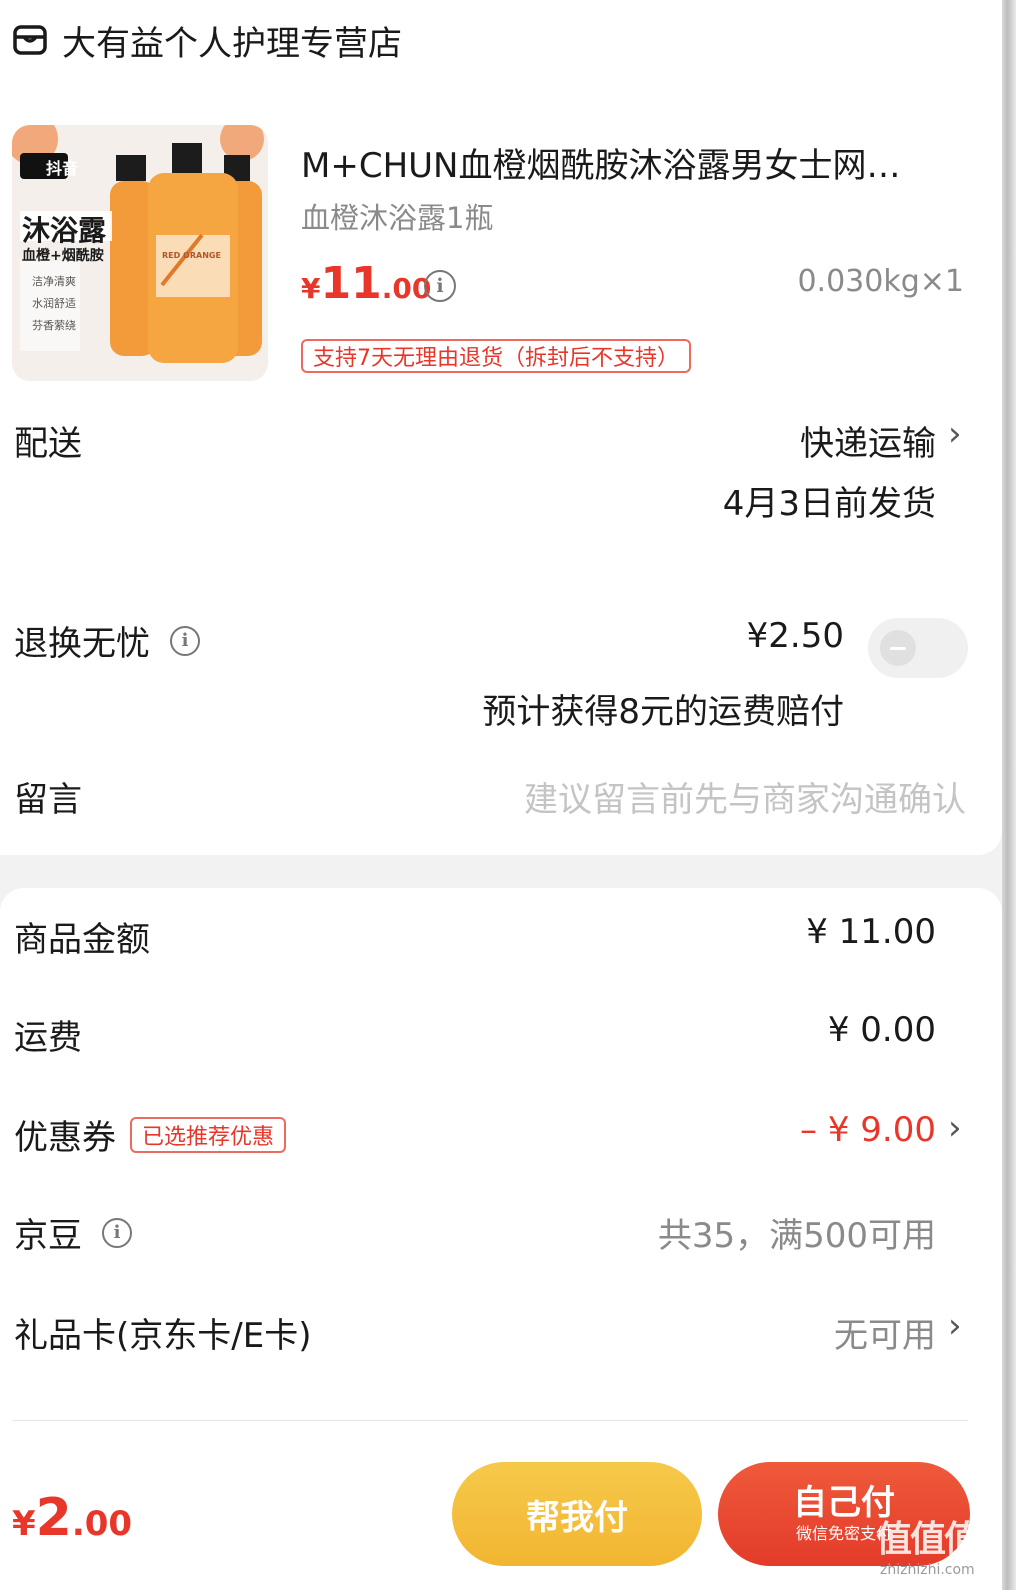 Image resolution: width=1016 pixels, height=1590 pixels. I want to click on edge-strip, so click(1009, 795).